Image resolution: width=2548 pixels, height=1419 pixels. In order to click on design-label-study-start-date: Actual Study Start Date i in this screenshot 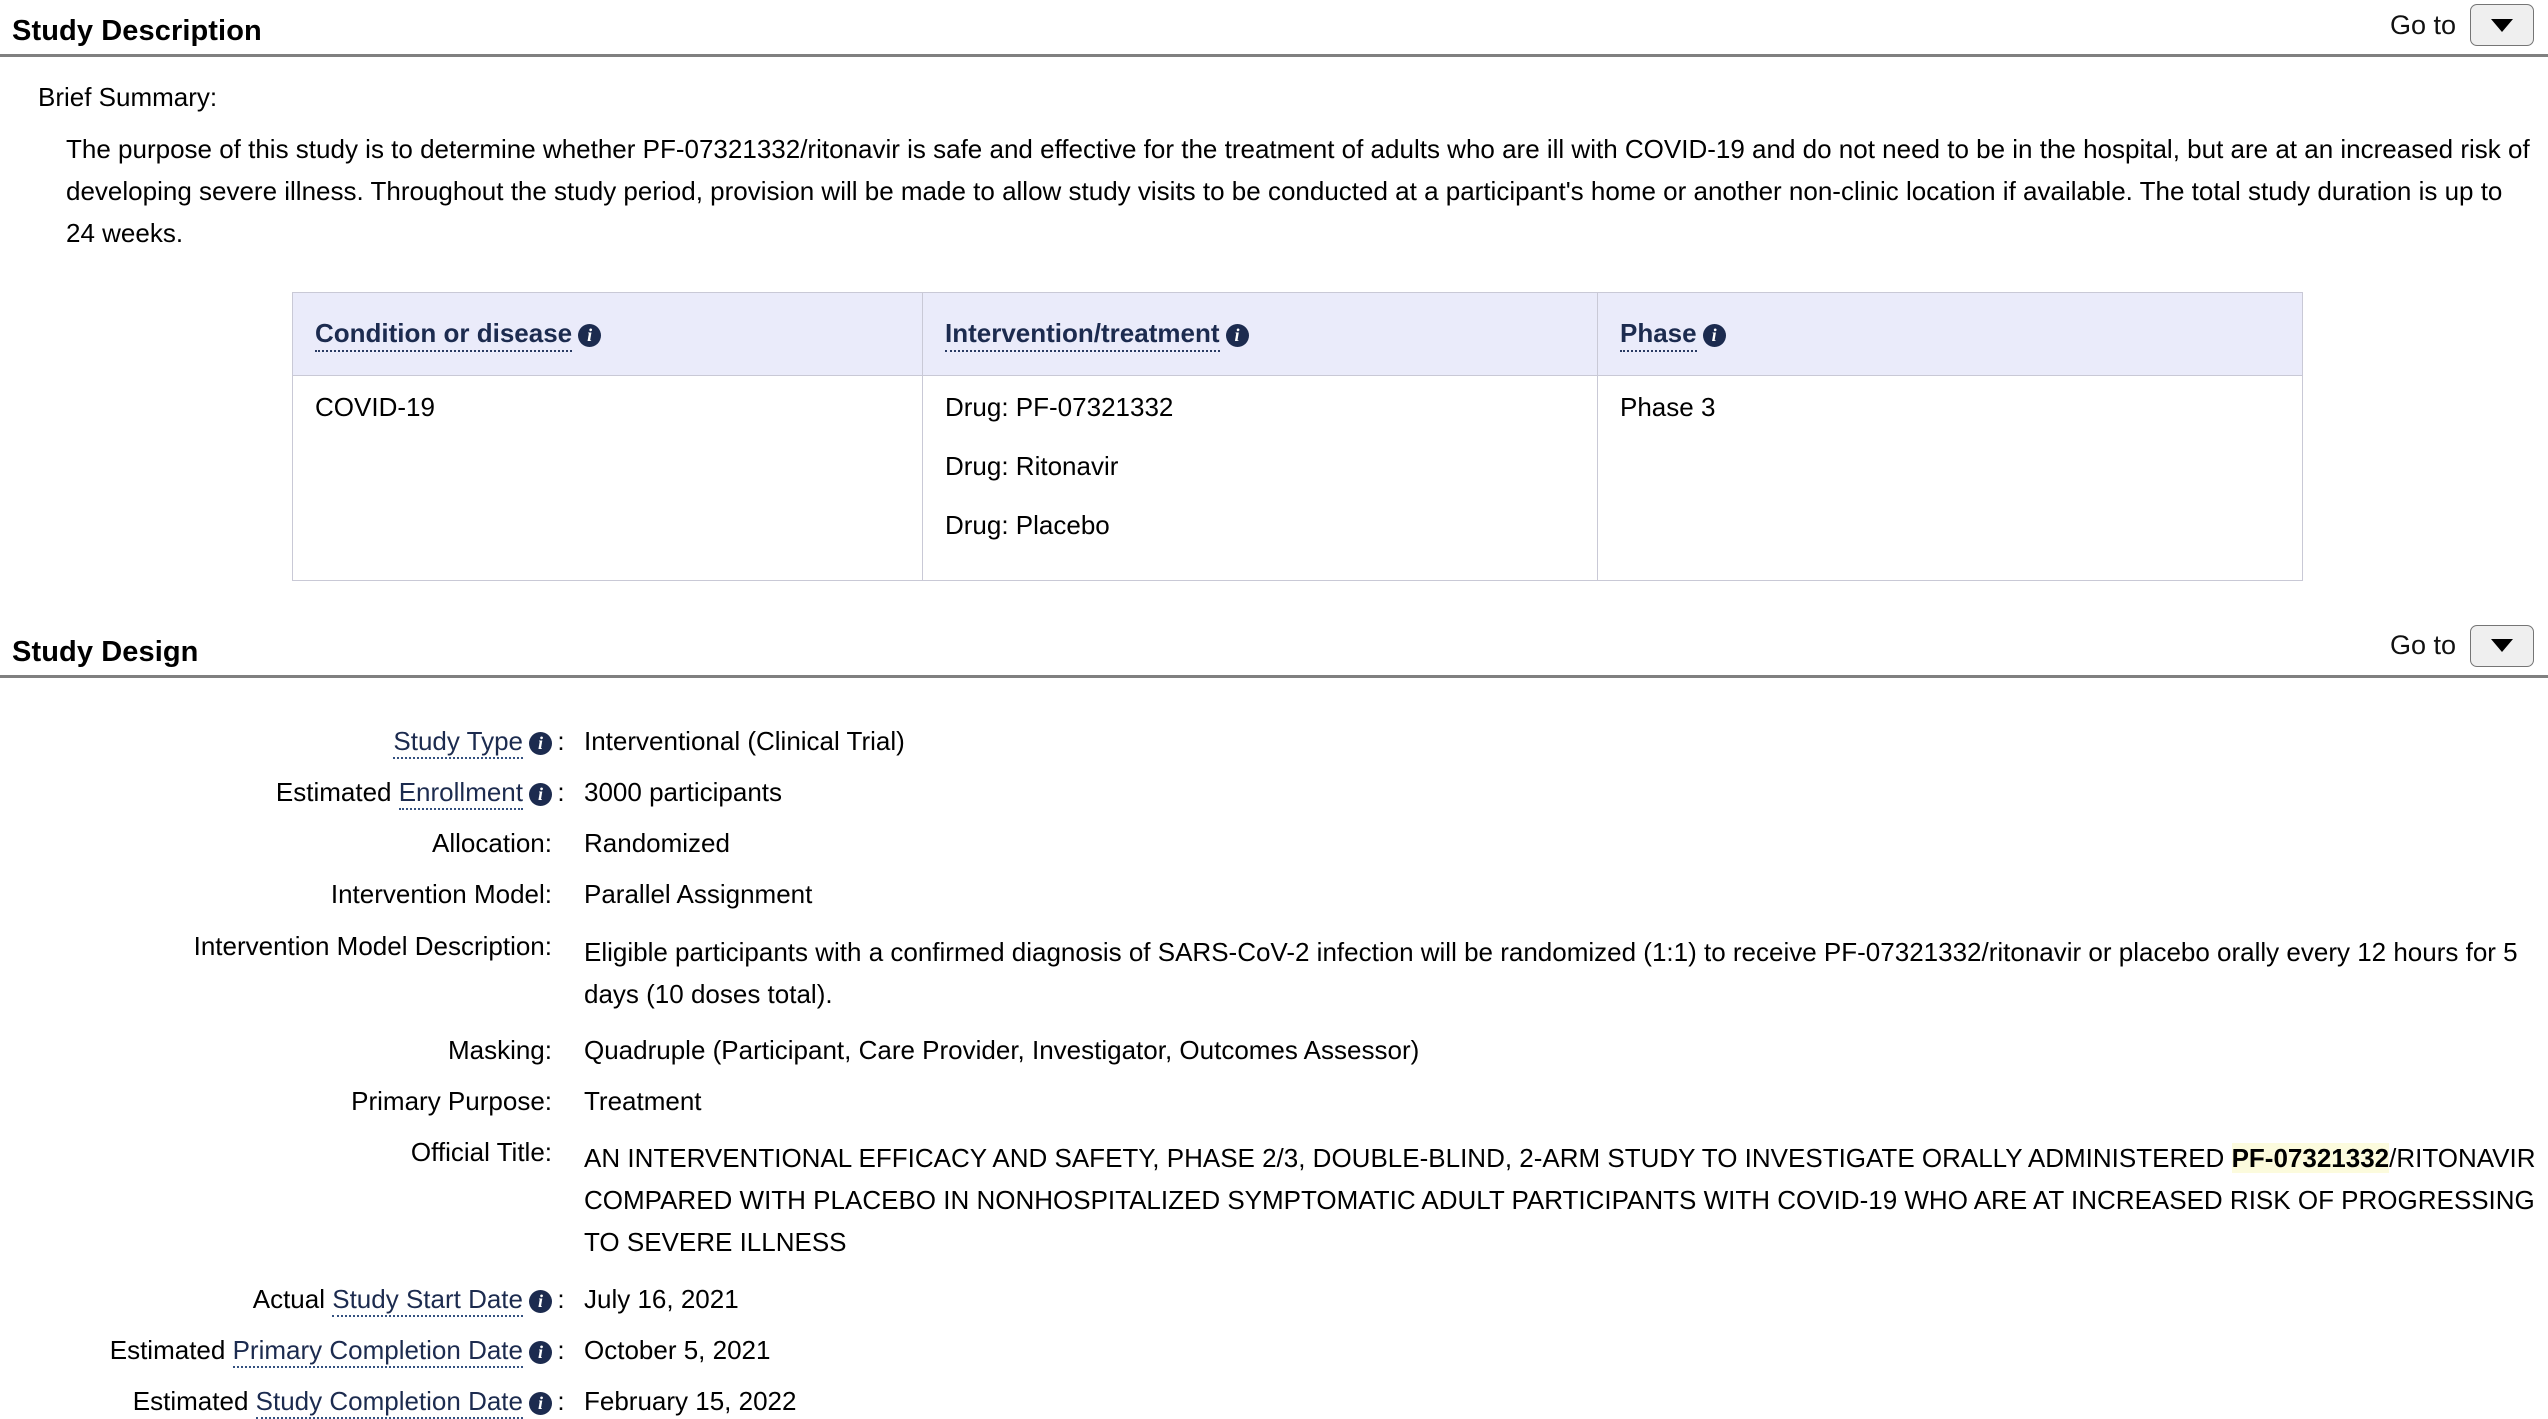, I will do `click(276, 1300)`.